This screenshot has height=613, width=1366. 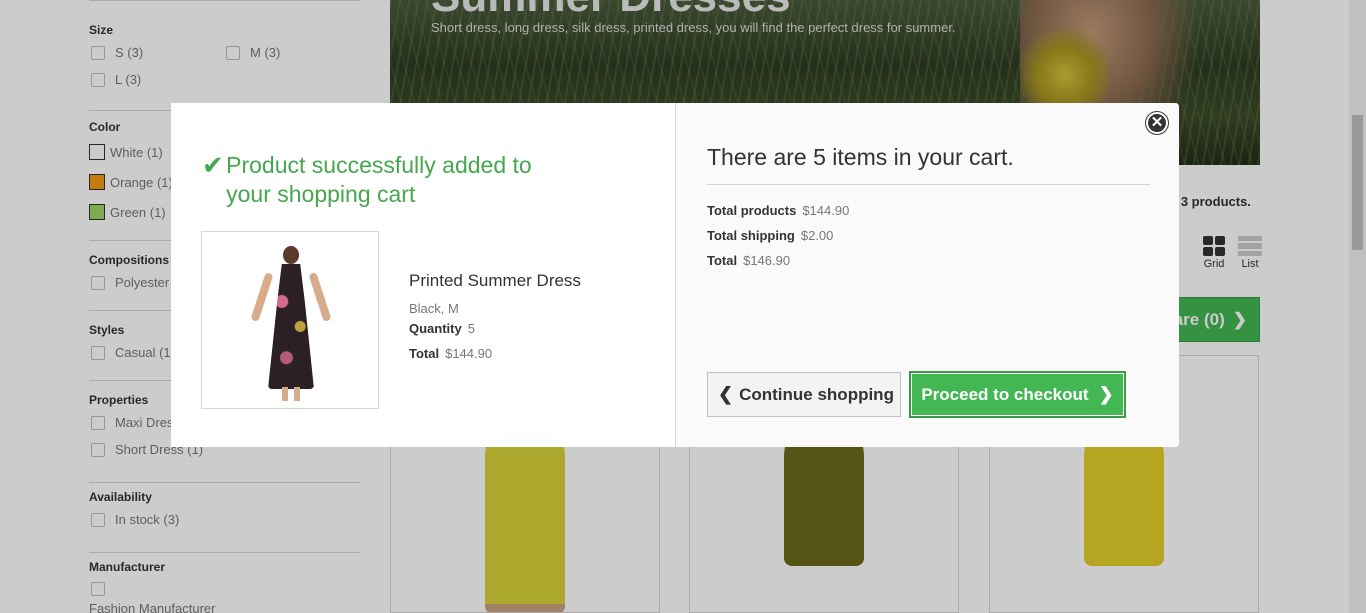 I want to click on total-products-label: Total products, so click(x=752, y=210).